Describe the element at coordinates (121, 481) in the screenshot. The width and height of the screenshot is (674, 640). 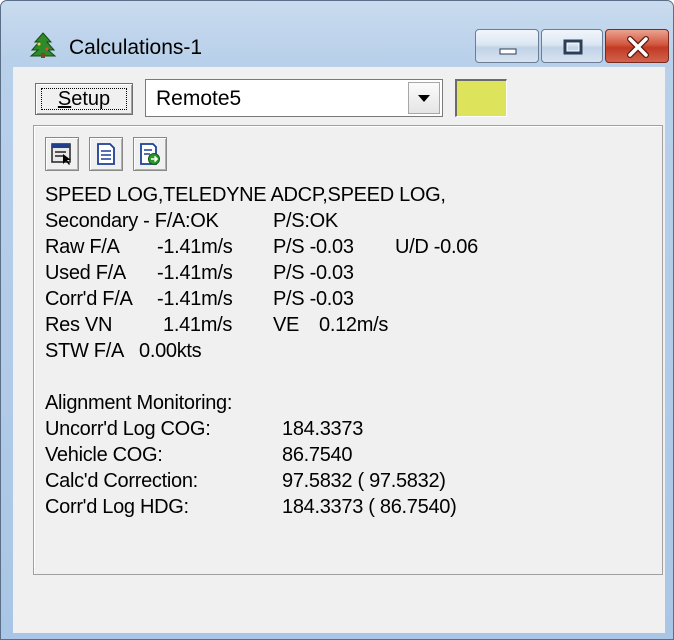
I see `alignment-label: Calc'd Correction:` at that location.